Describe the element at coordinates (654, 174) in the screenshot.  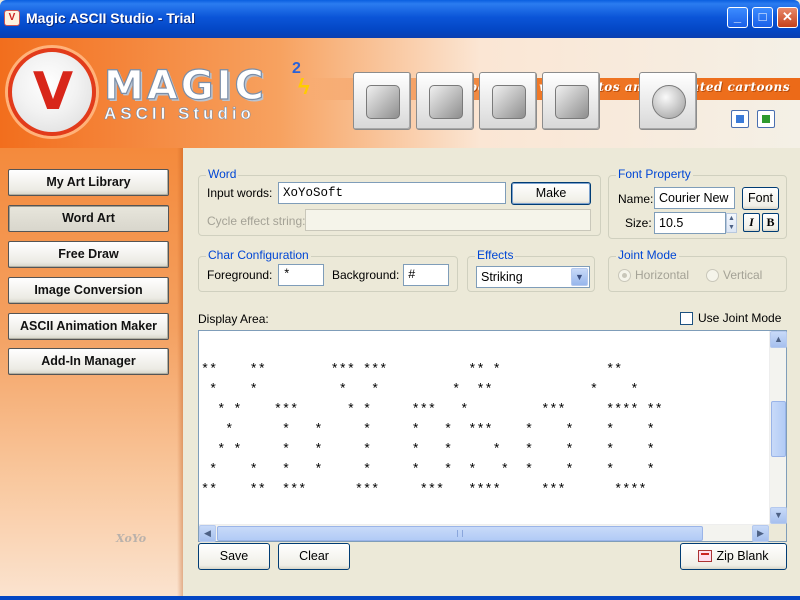
I see `font-property-title: Font Property` at that location.